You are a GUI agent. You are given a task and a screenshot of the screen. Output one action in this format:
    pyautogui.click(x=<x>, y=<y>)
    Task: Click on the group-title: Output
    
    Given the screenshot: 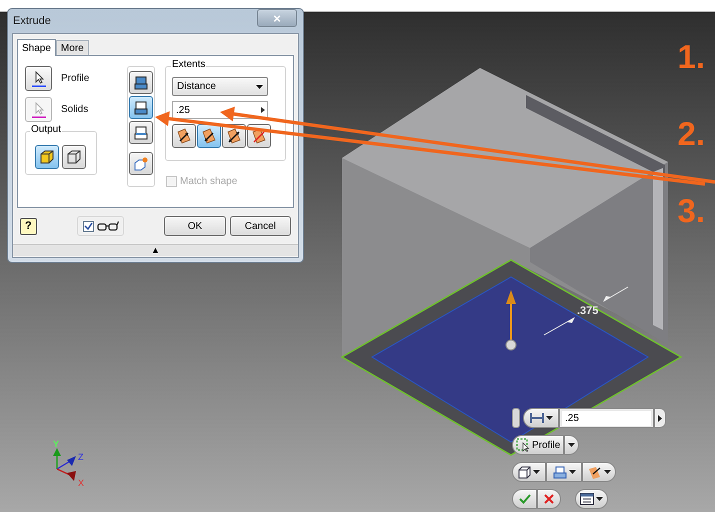 What is the action you would take?
    pyautogui.click(x=46, y=130)
    